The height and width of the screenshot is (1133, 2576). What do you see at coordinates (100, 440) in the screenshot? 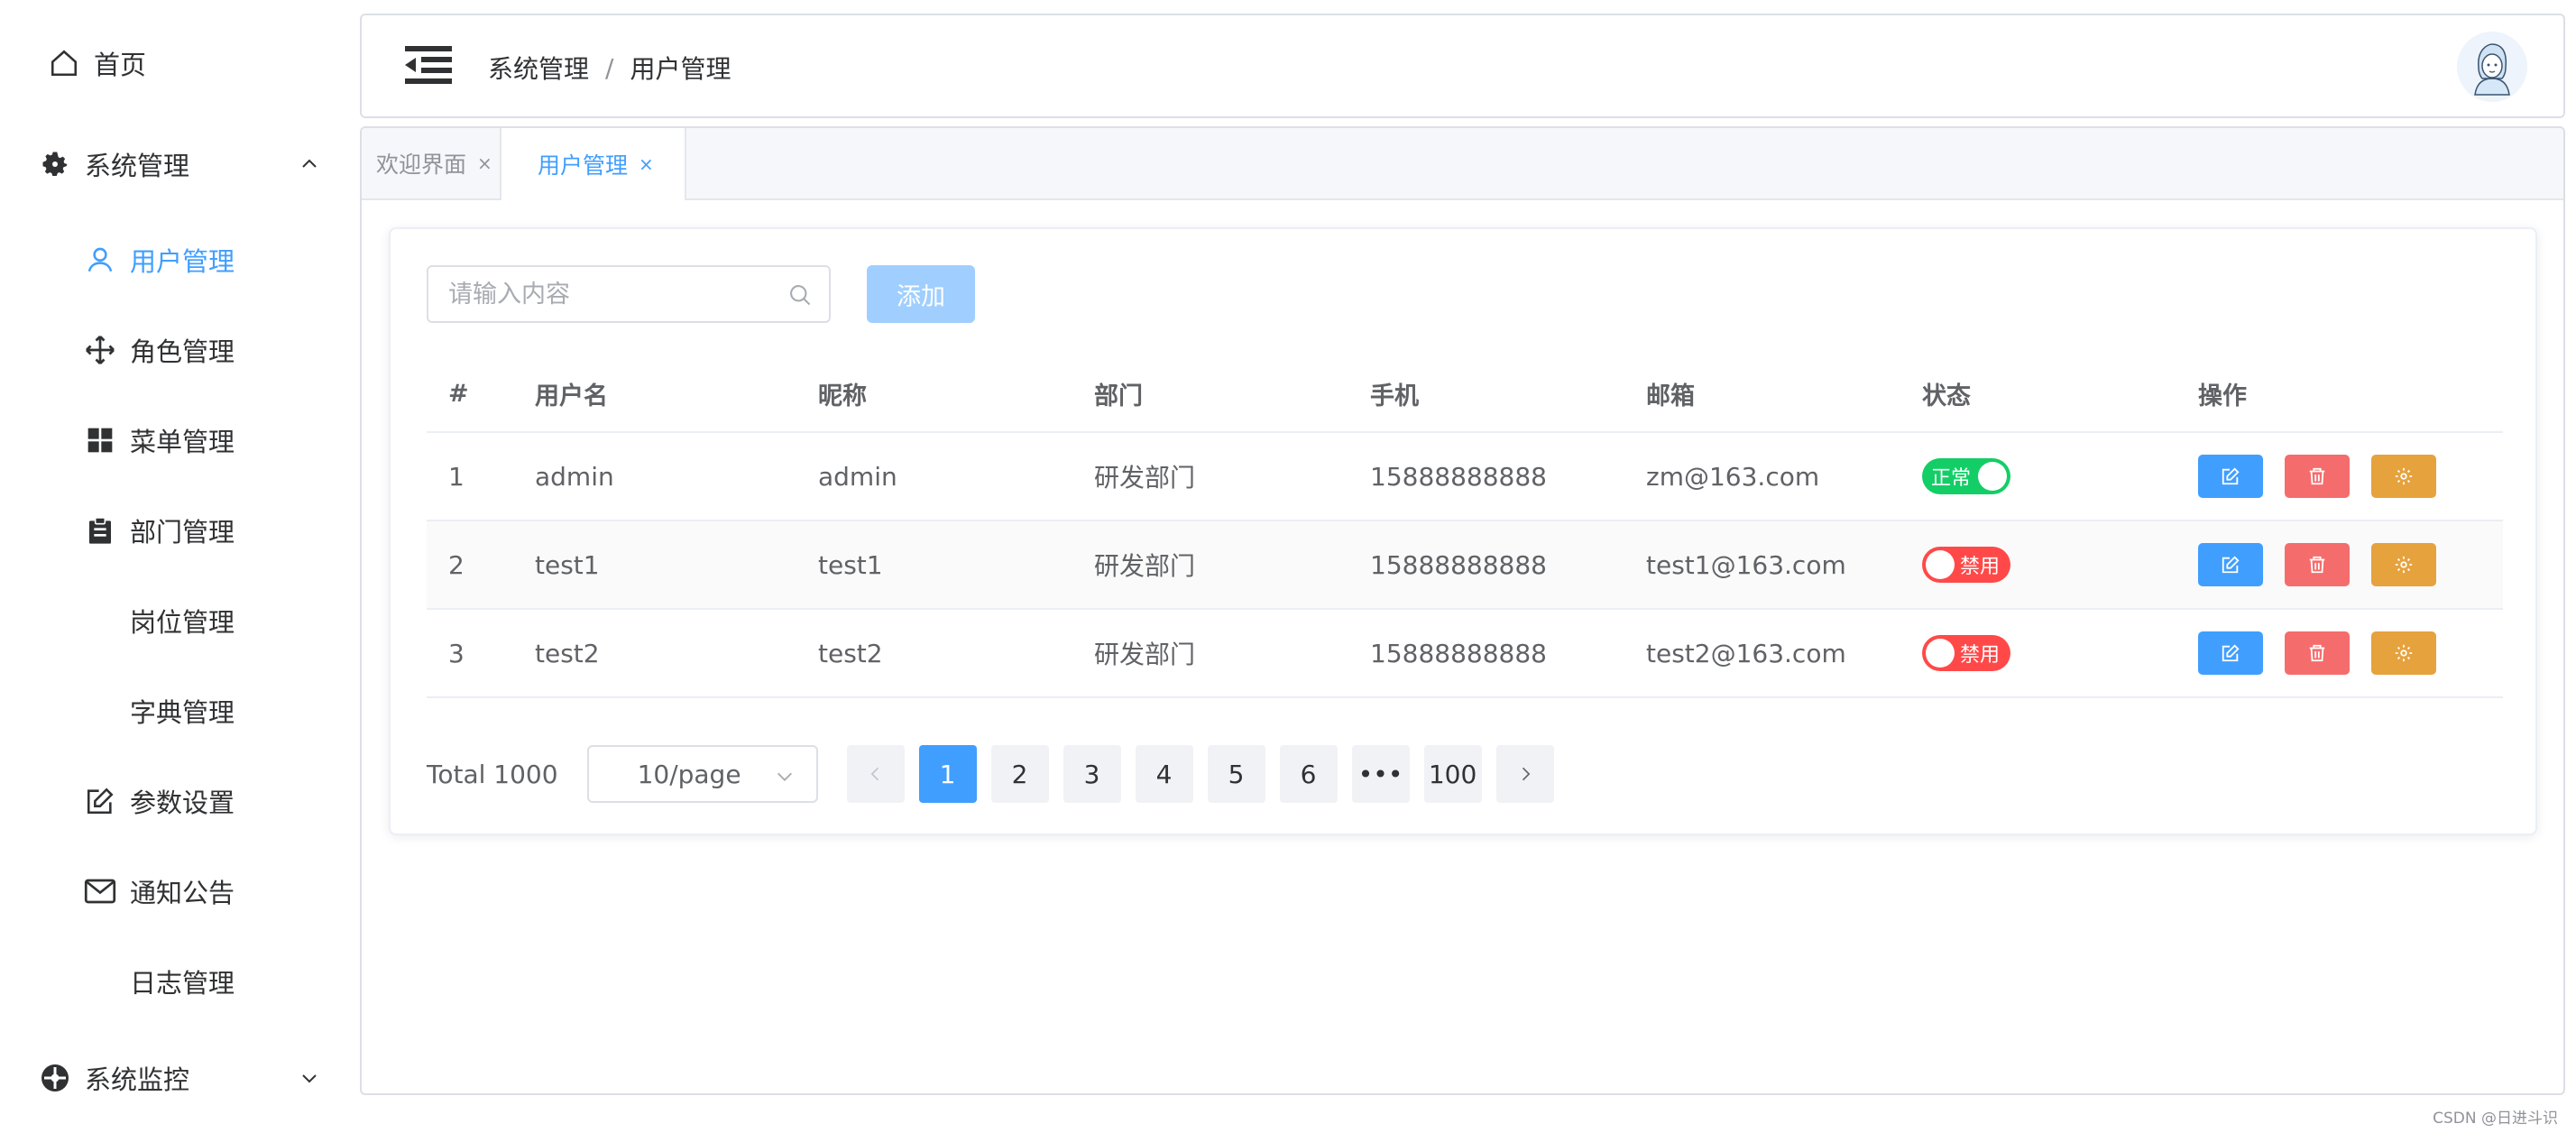
I see `grid-icon` at bounding box center [100, 440].